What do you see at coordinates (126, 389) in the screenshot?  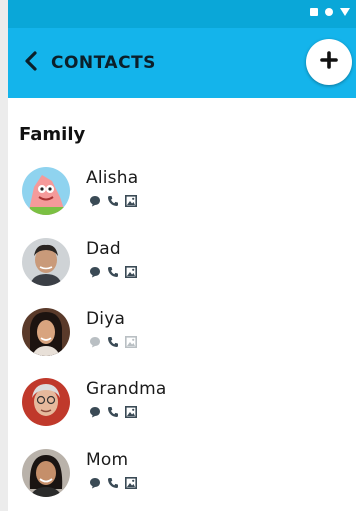 I see `contact-name: Grandma` at bounding box center [126, 389].